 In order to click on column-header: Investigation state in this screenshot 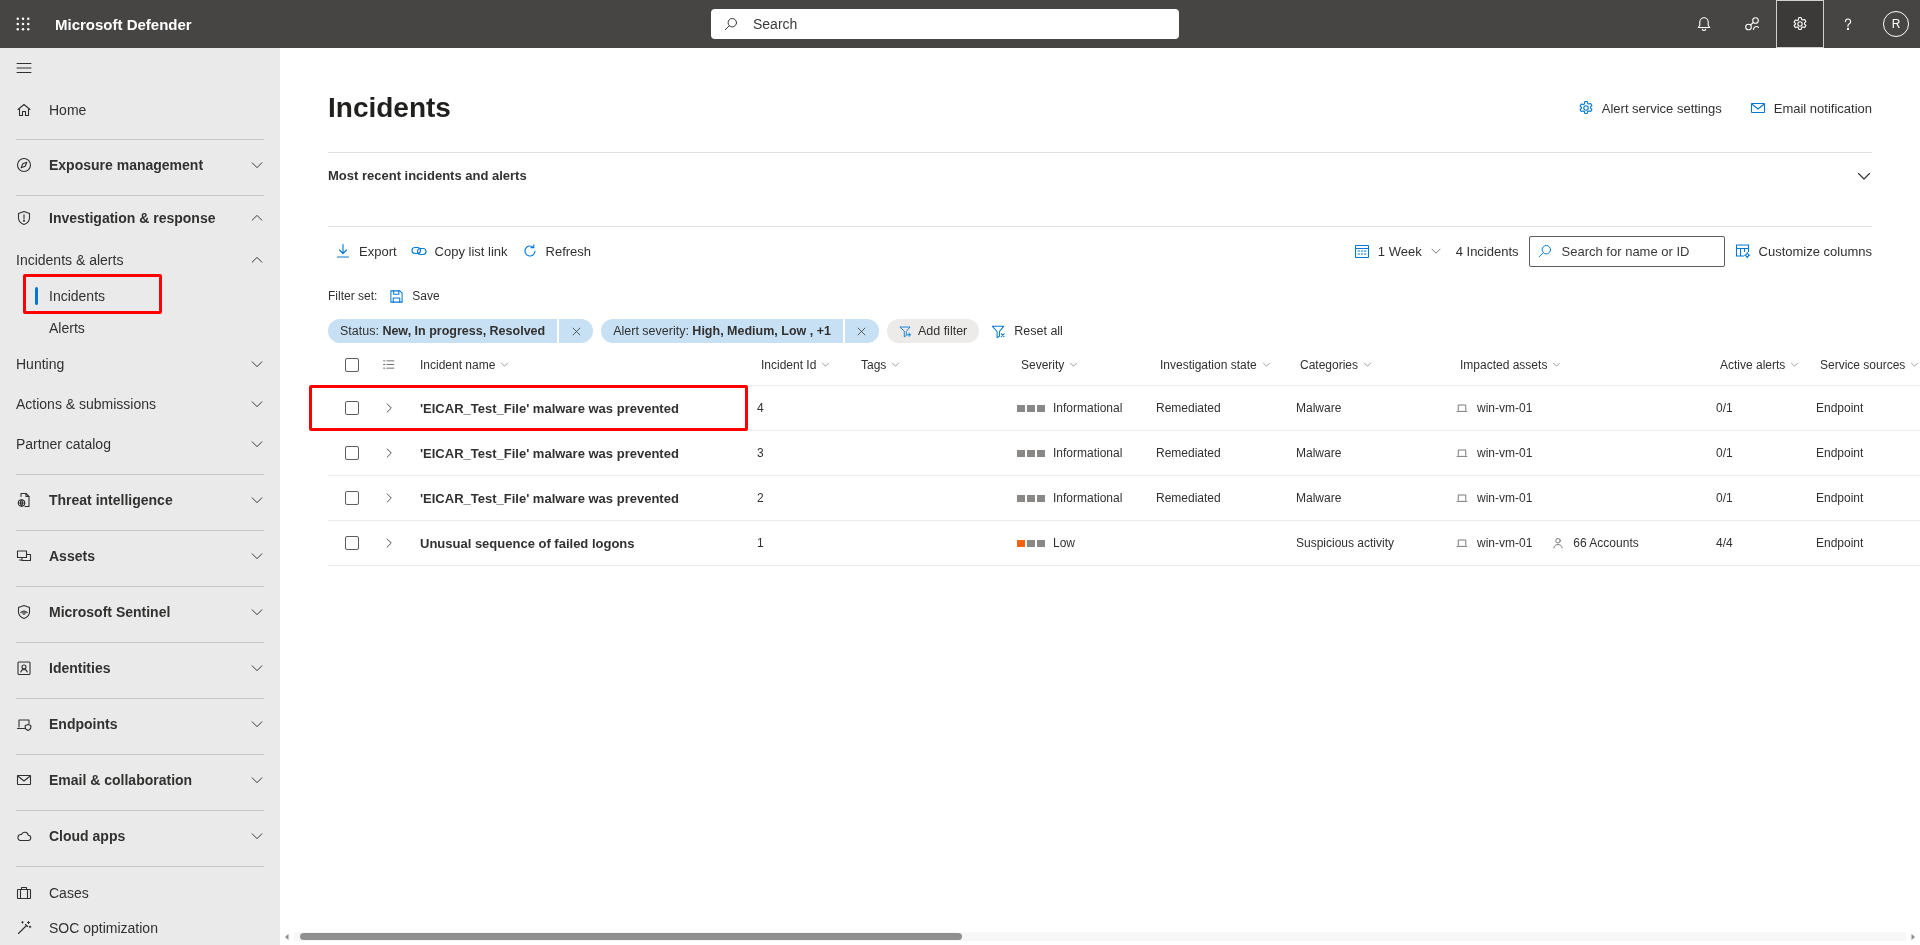, I will do `click(1215, 364)`.